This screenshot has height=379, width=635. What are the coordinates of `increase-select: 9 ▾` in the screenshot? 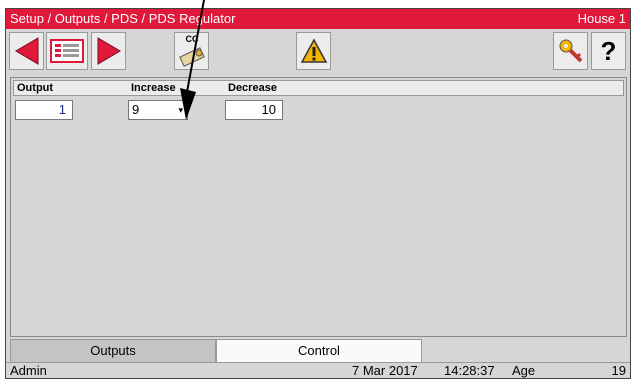 It's located at (158, 110).